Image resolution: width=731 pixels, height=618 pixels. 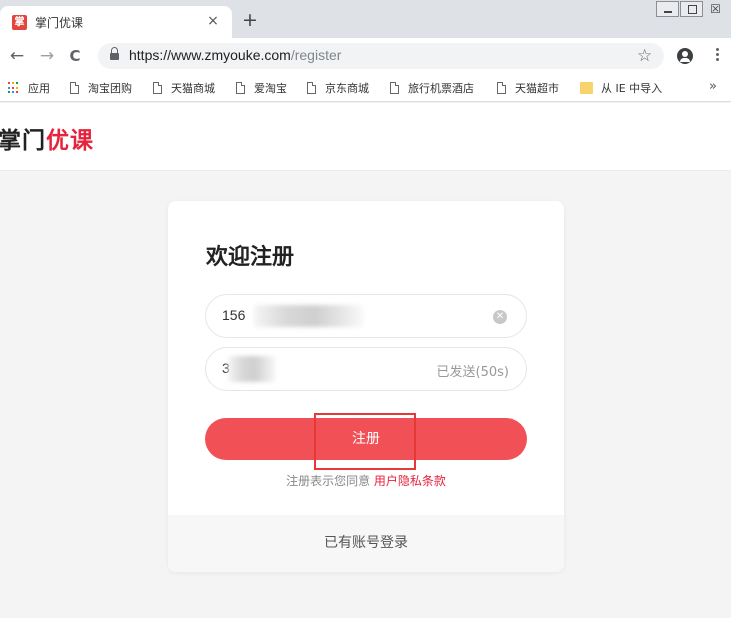 I want to click on bookmark-label: 天猫超市, so click(x=537, y=88).